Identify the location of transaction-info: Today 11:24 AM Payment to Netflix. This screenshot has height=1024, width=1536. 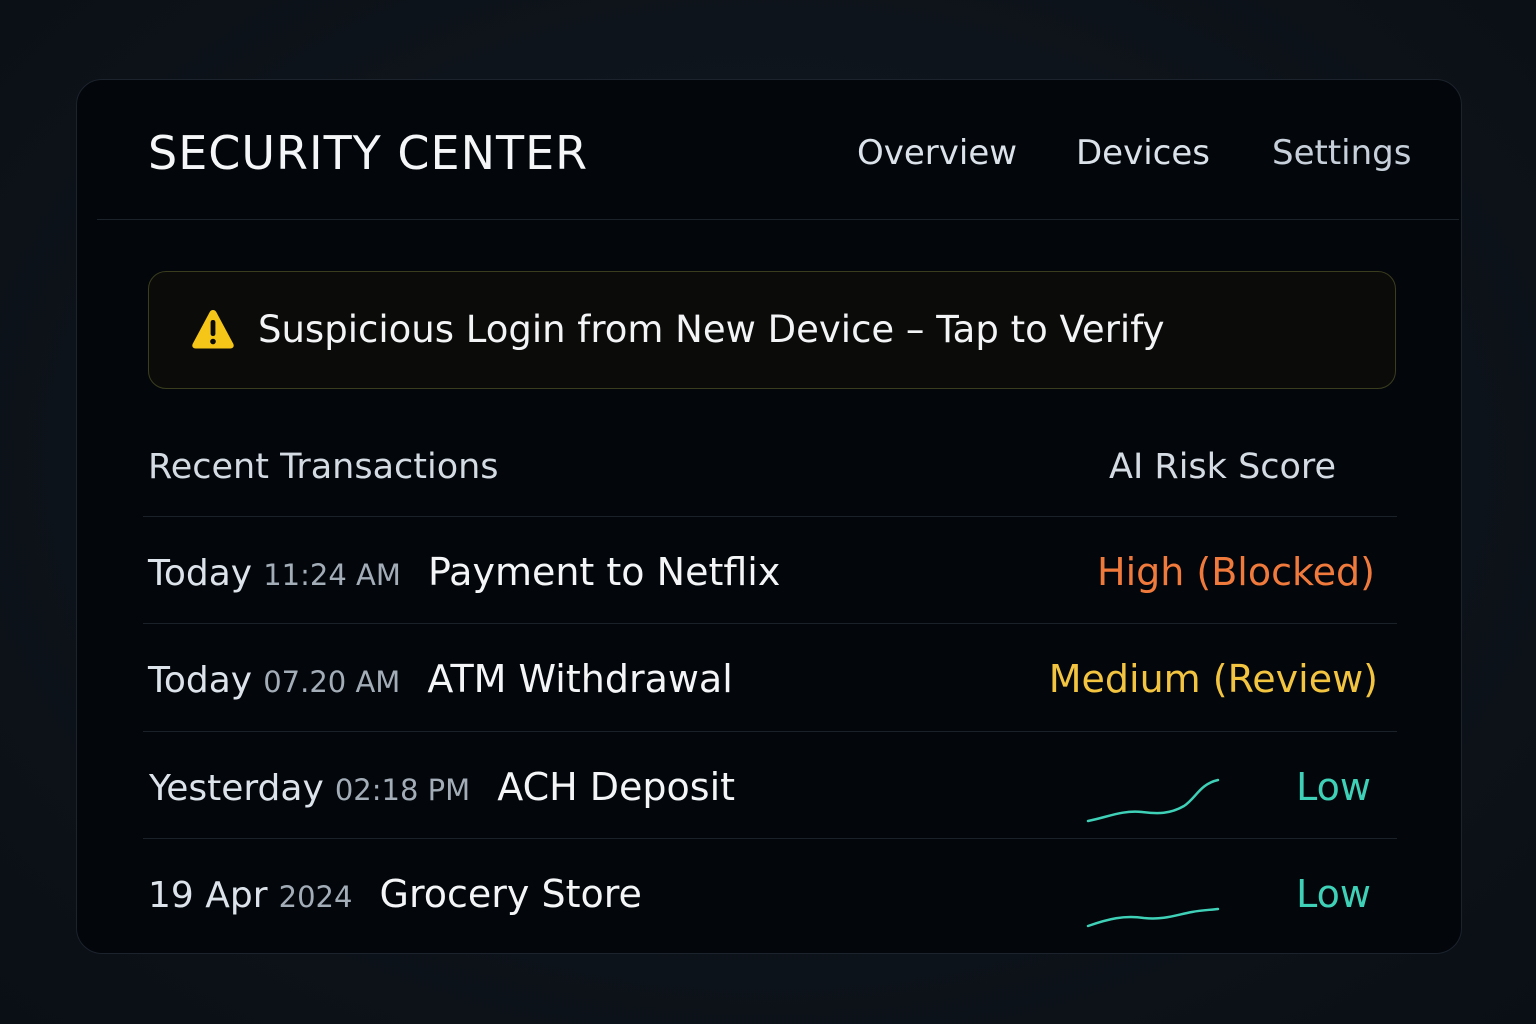
(464, 576).